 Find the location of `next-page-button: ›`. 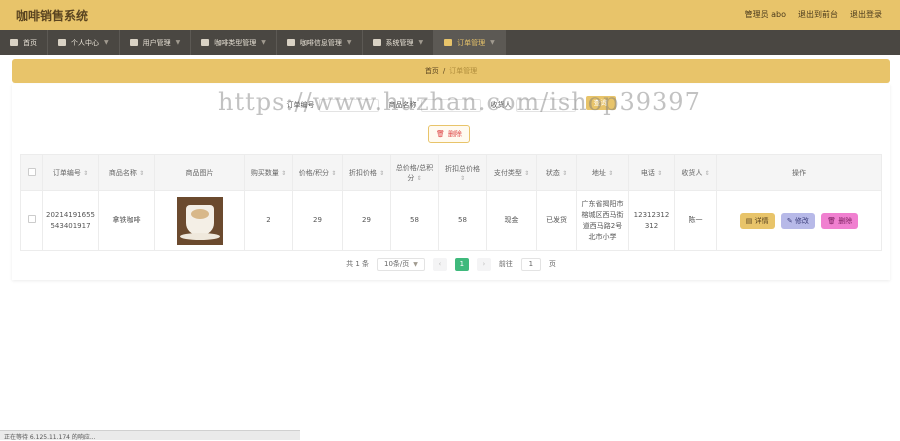

next-page-button: › is located at coordinates (483, 264).